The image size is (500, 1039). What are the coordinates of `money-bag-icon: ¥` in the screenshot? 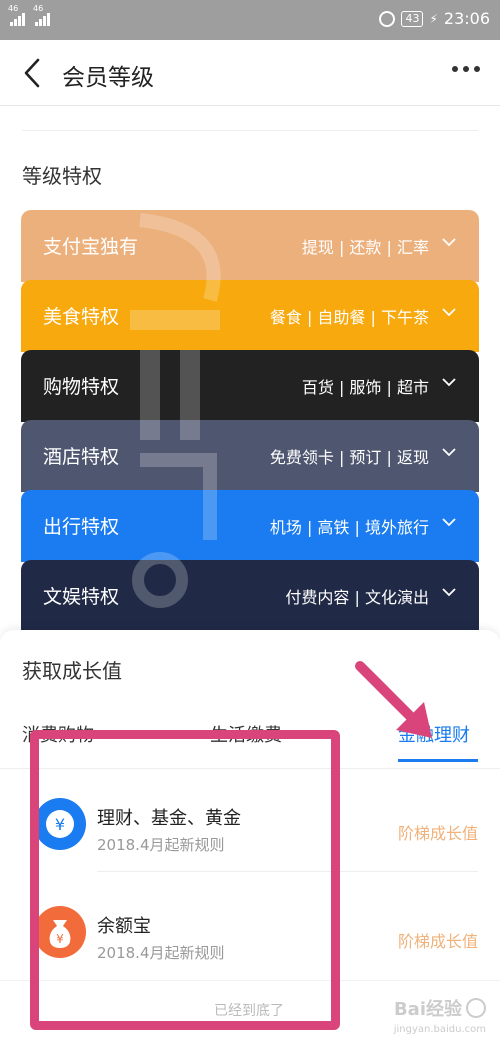 It's located at (60, 932).